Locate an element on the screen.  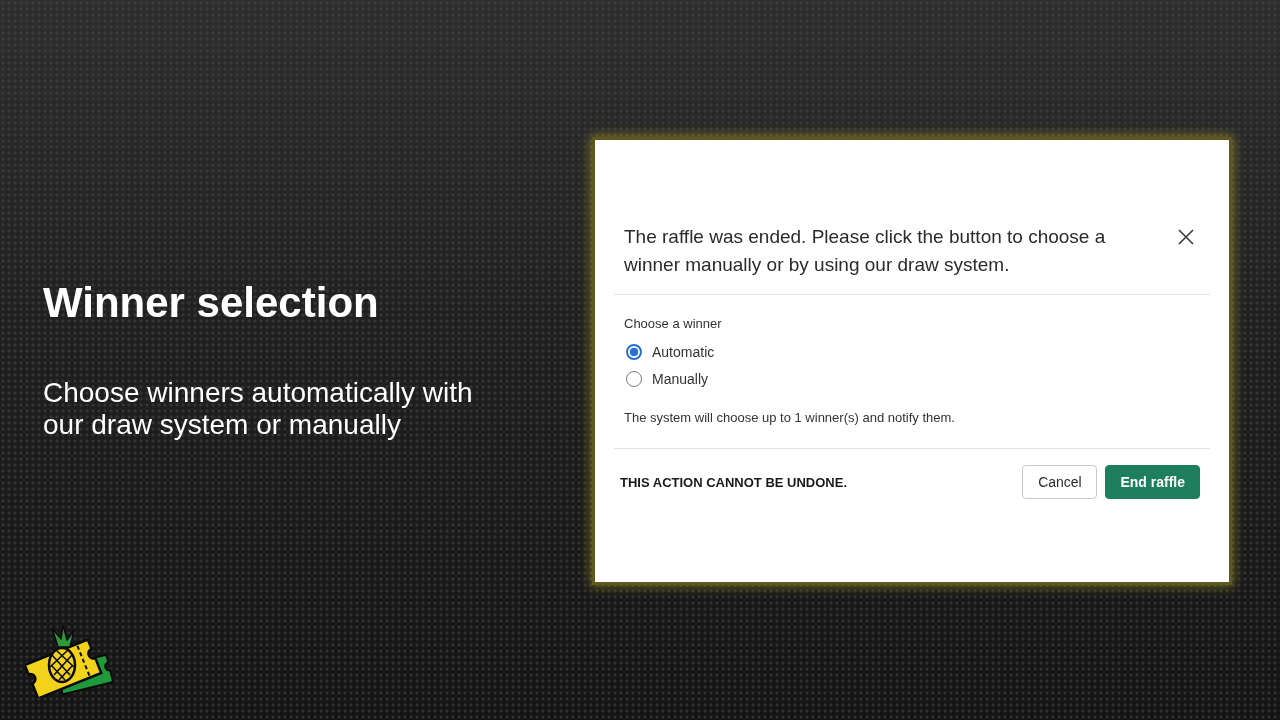
slide-subtitle: Choose winners automatically with our draw system or manually is located at coordinates (258, 409).